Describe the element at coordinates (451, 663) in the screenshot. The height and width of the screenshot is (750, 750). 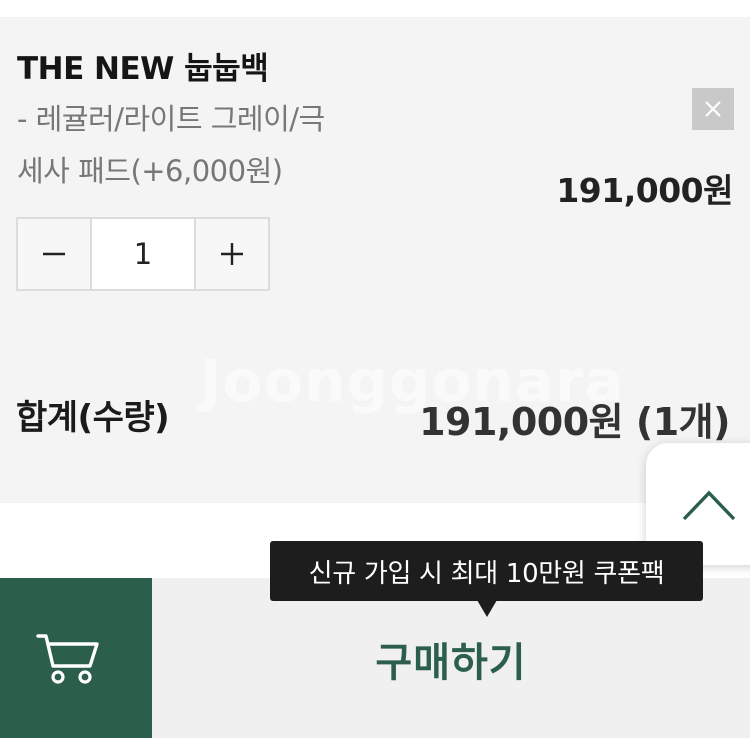
I see `buy-button-label: 구매하기` at that location.